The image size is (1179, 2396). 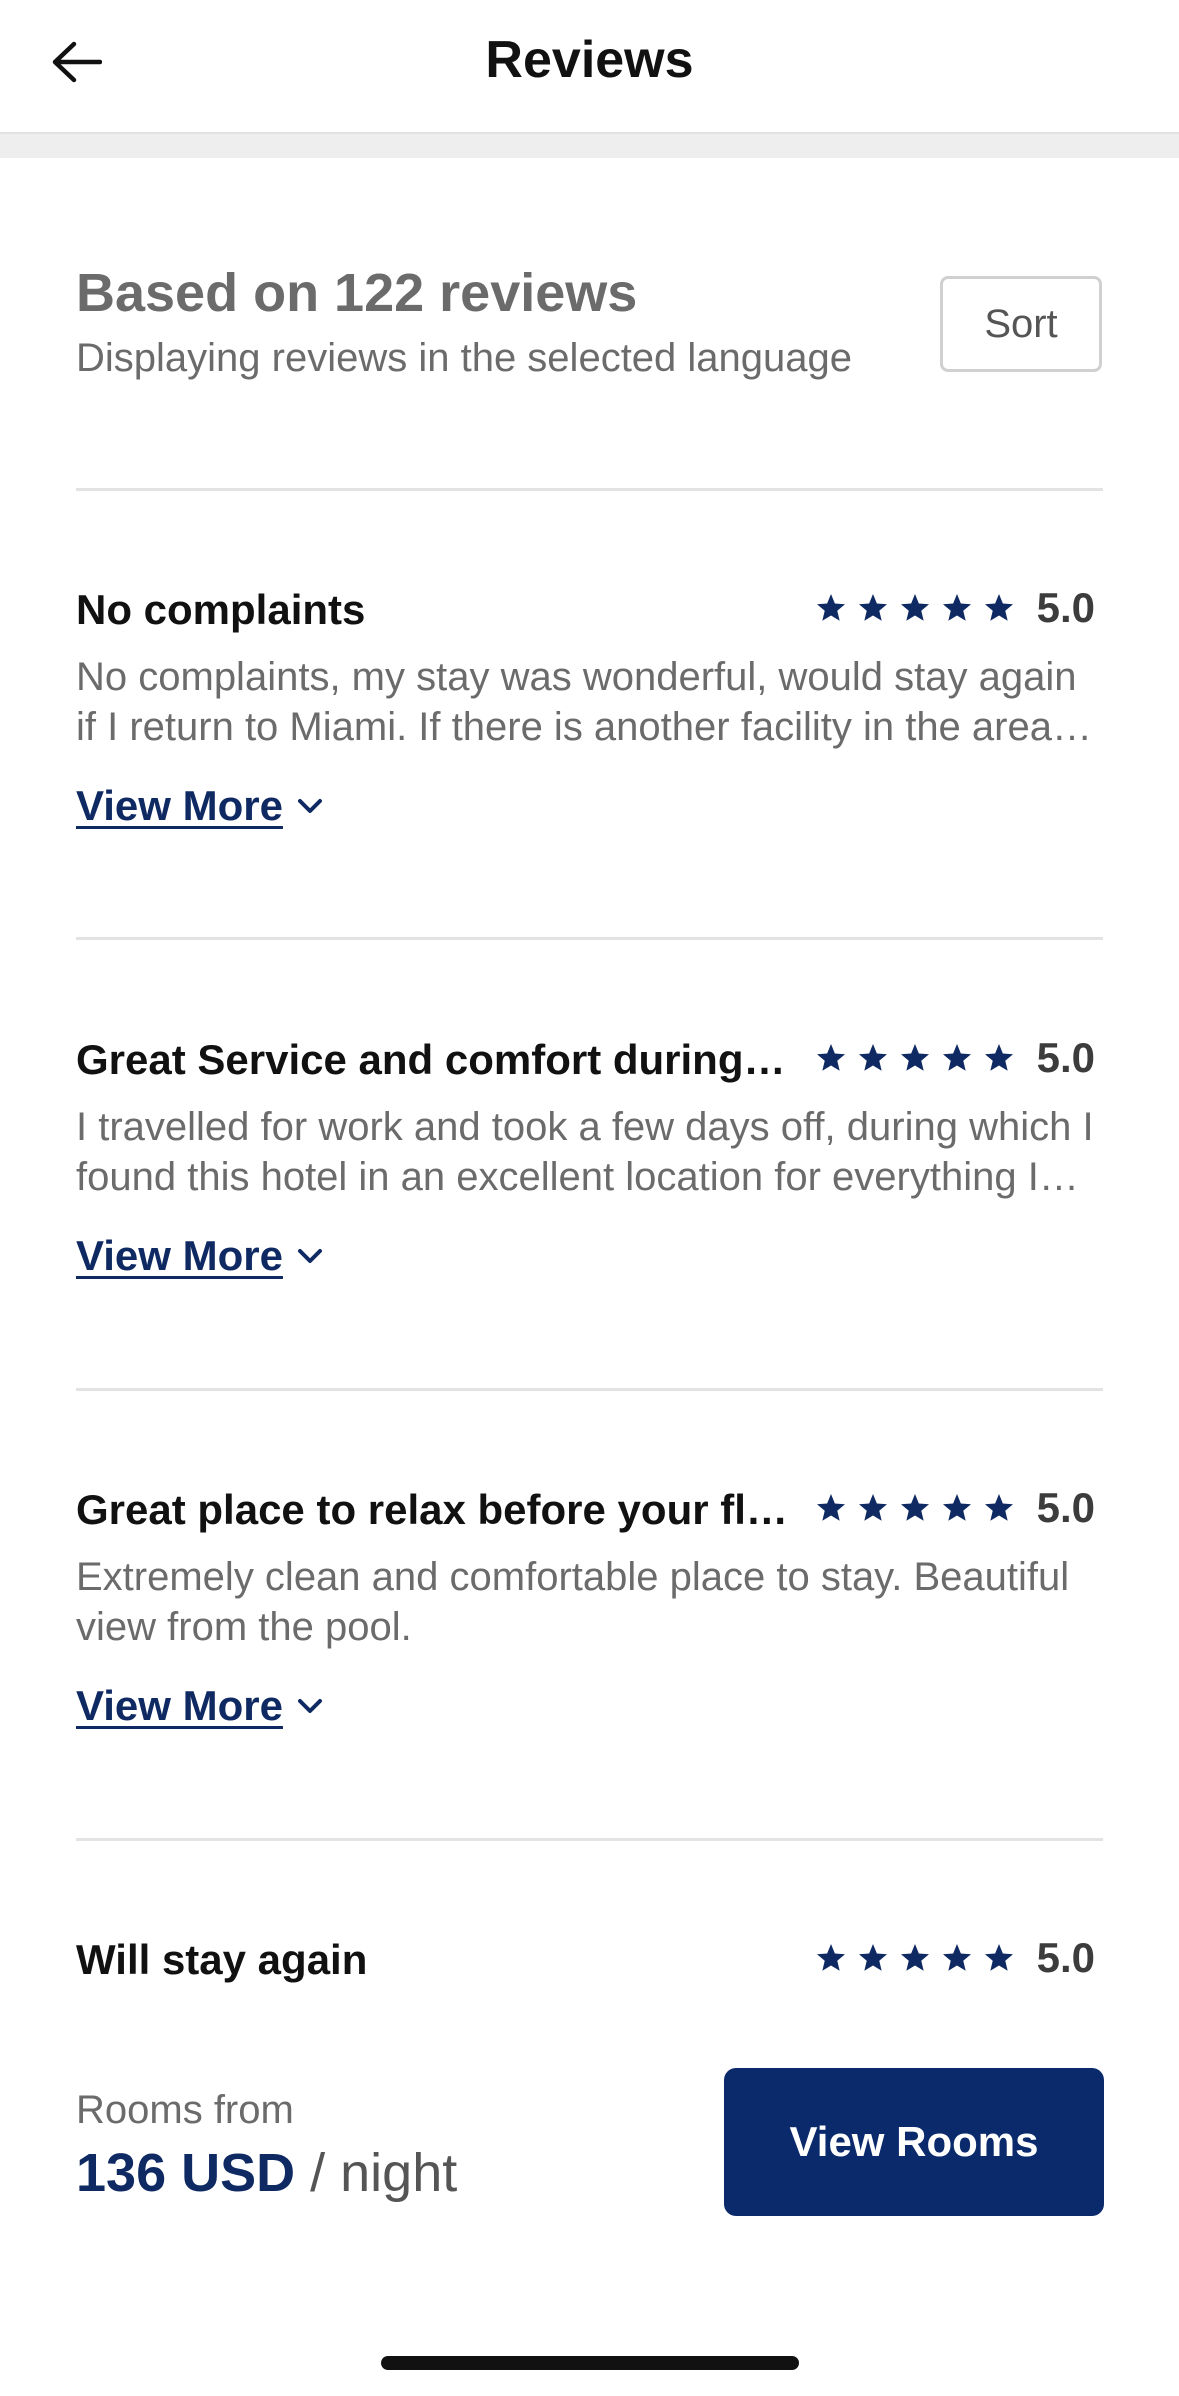 I want to click on view-rooms-button: View Rooms, so click(x=914, y=2142).